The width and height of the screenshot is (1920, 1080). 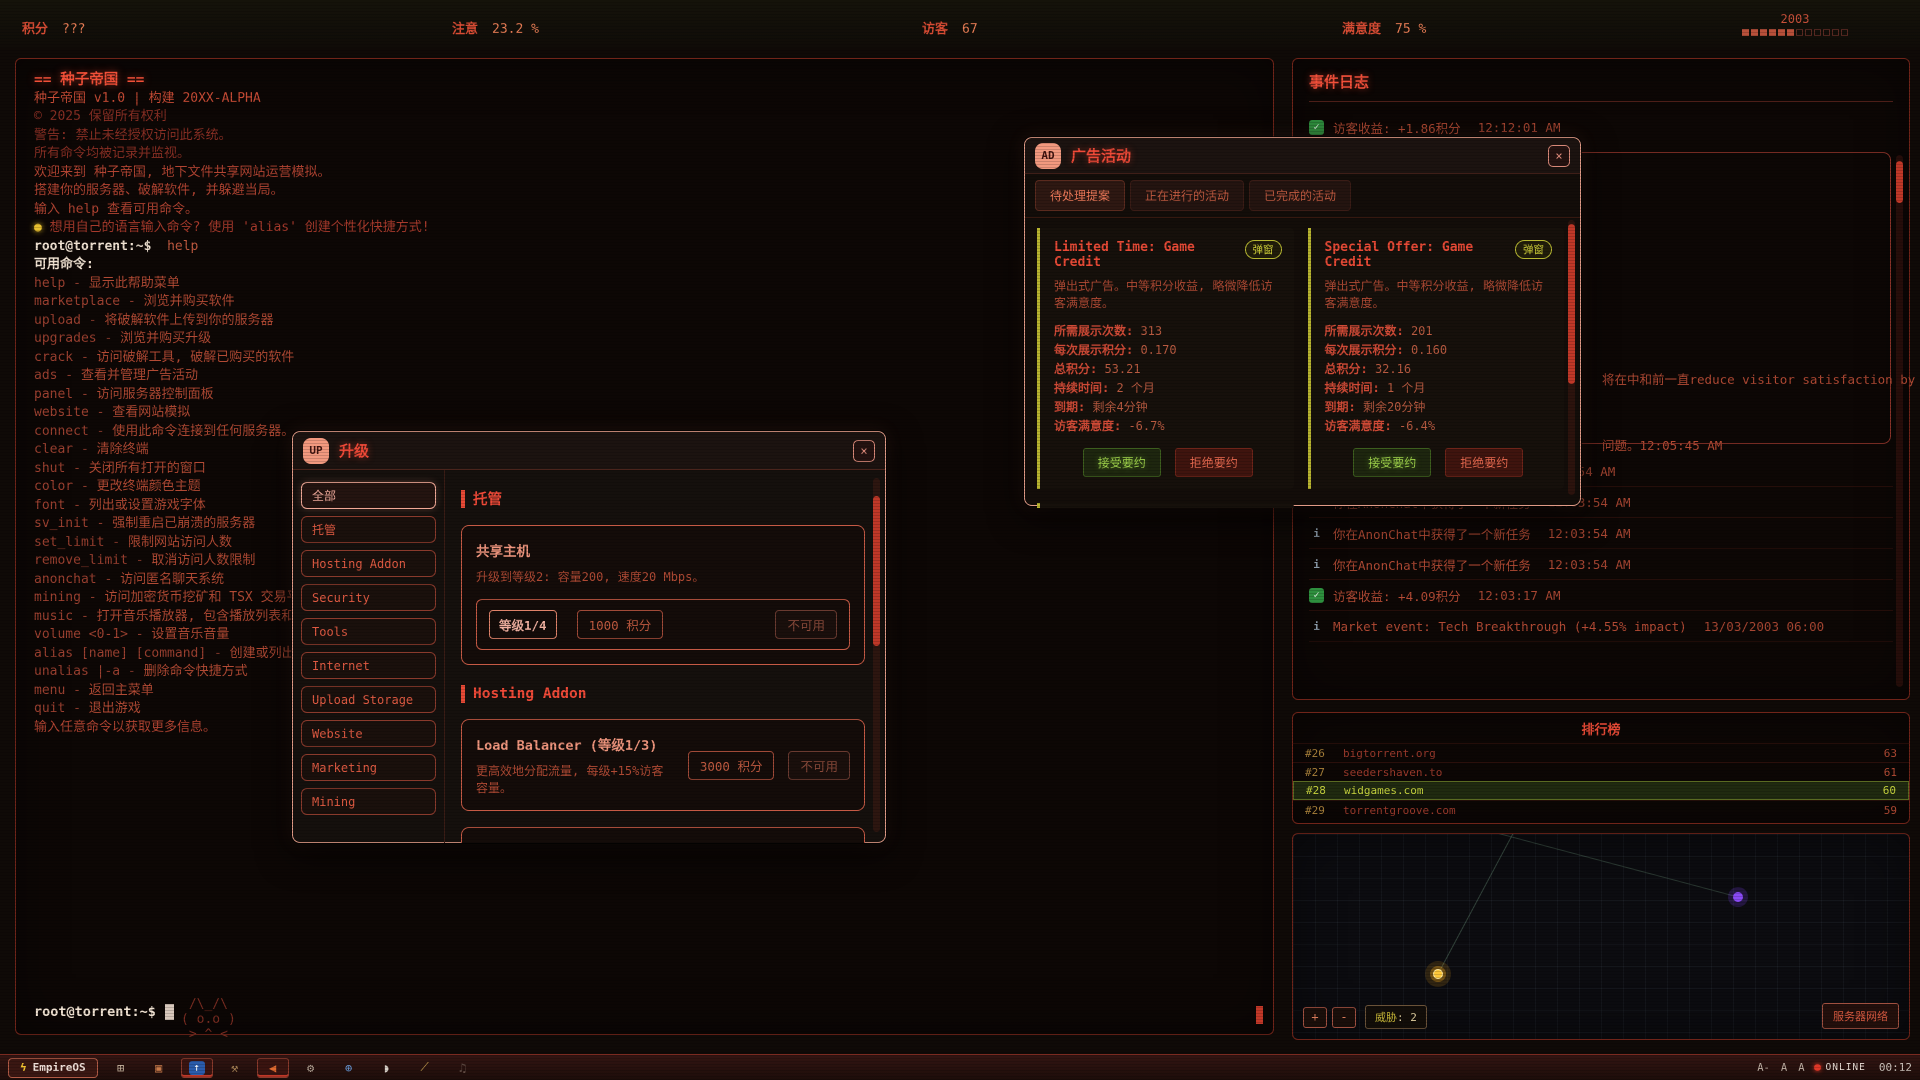 What do you see at coordinates (1601, 790) in the screenshot?
I see `leaderboard-row: #28 widgames.com 60` at bounding box center [1601, 790].